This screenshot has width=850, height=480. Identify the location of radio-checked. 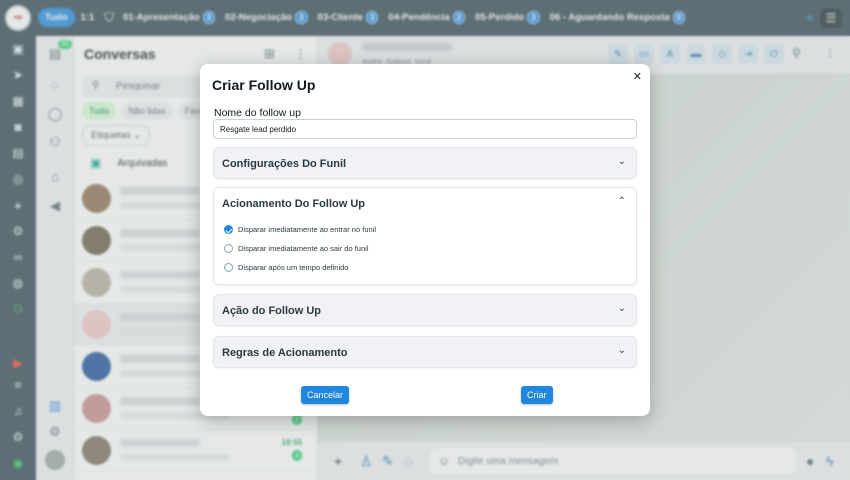
(228, 229).